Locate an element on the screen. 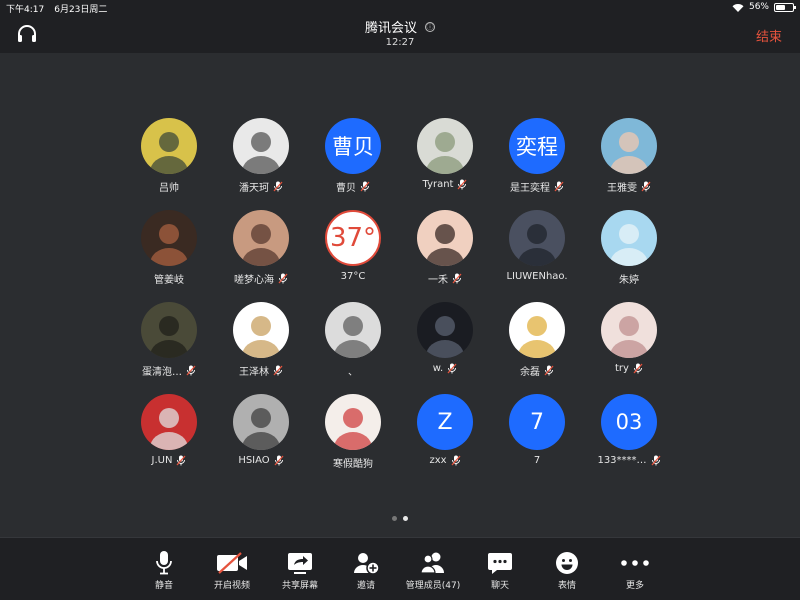  member-tile: 余磊 is located at coordinates (537, 341).